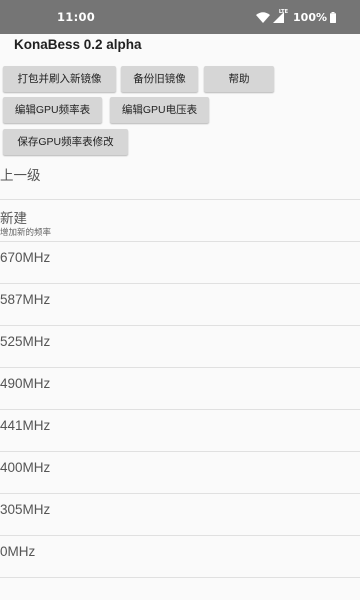 The width and height of the screenshot is (360, 600). Describe the element at coordinates (180, 263) in the screenshot. I see `list-item-freq: 670MHz` at that location.